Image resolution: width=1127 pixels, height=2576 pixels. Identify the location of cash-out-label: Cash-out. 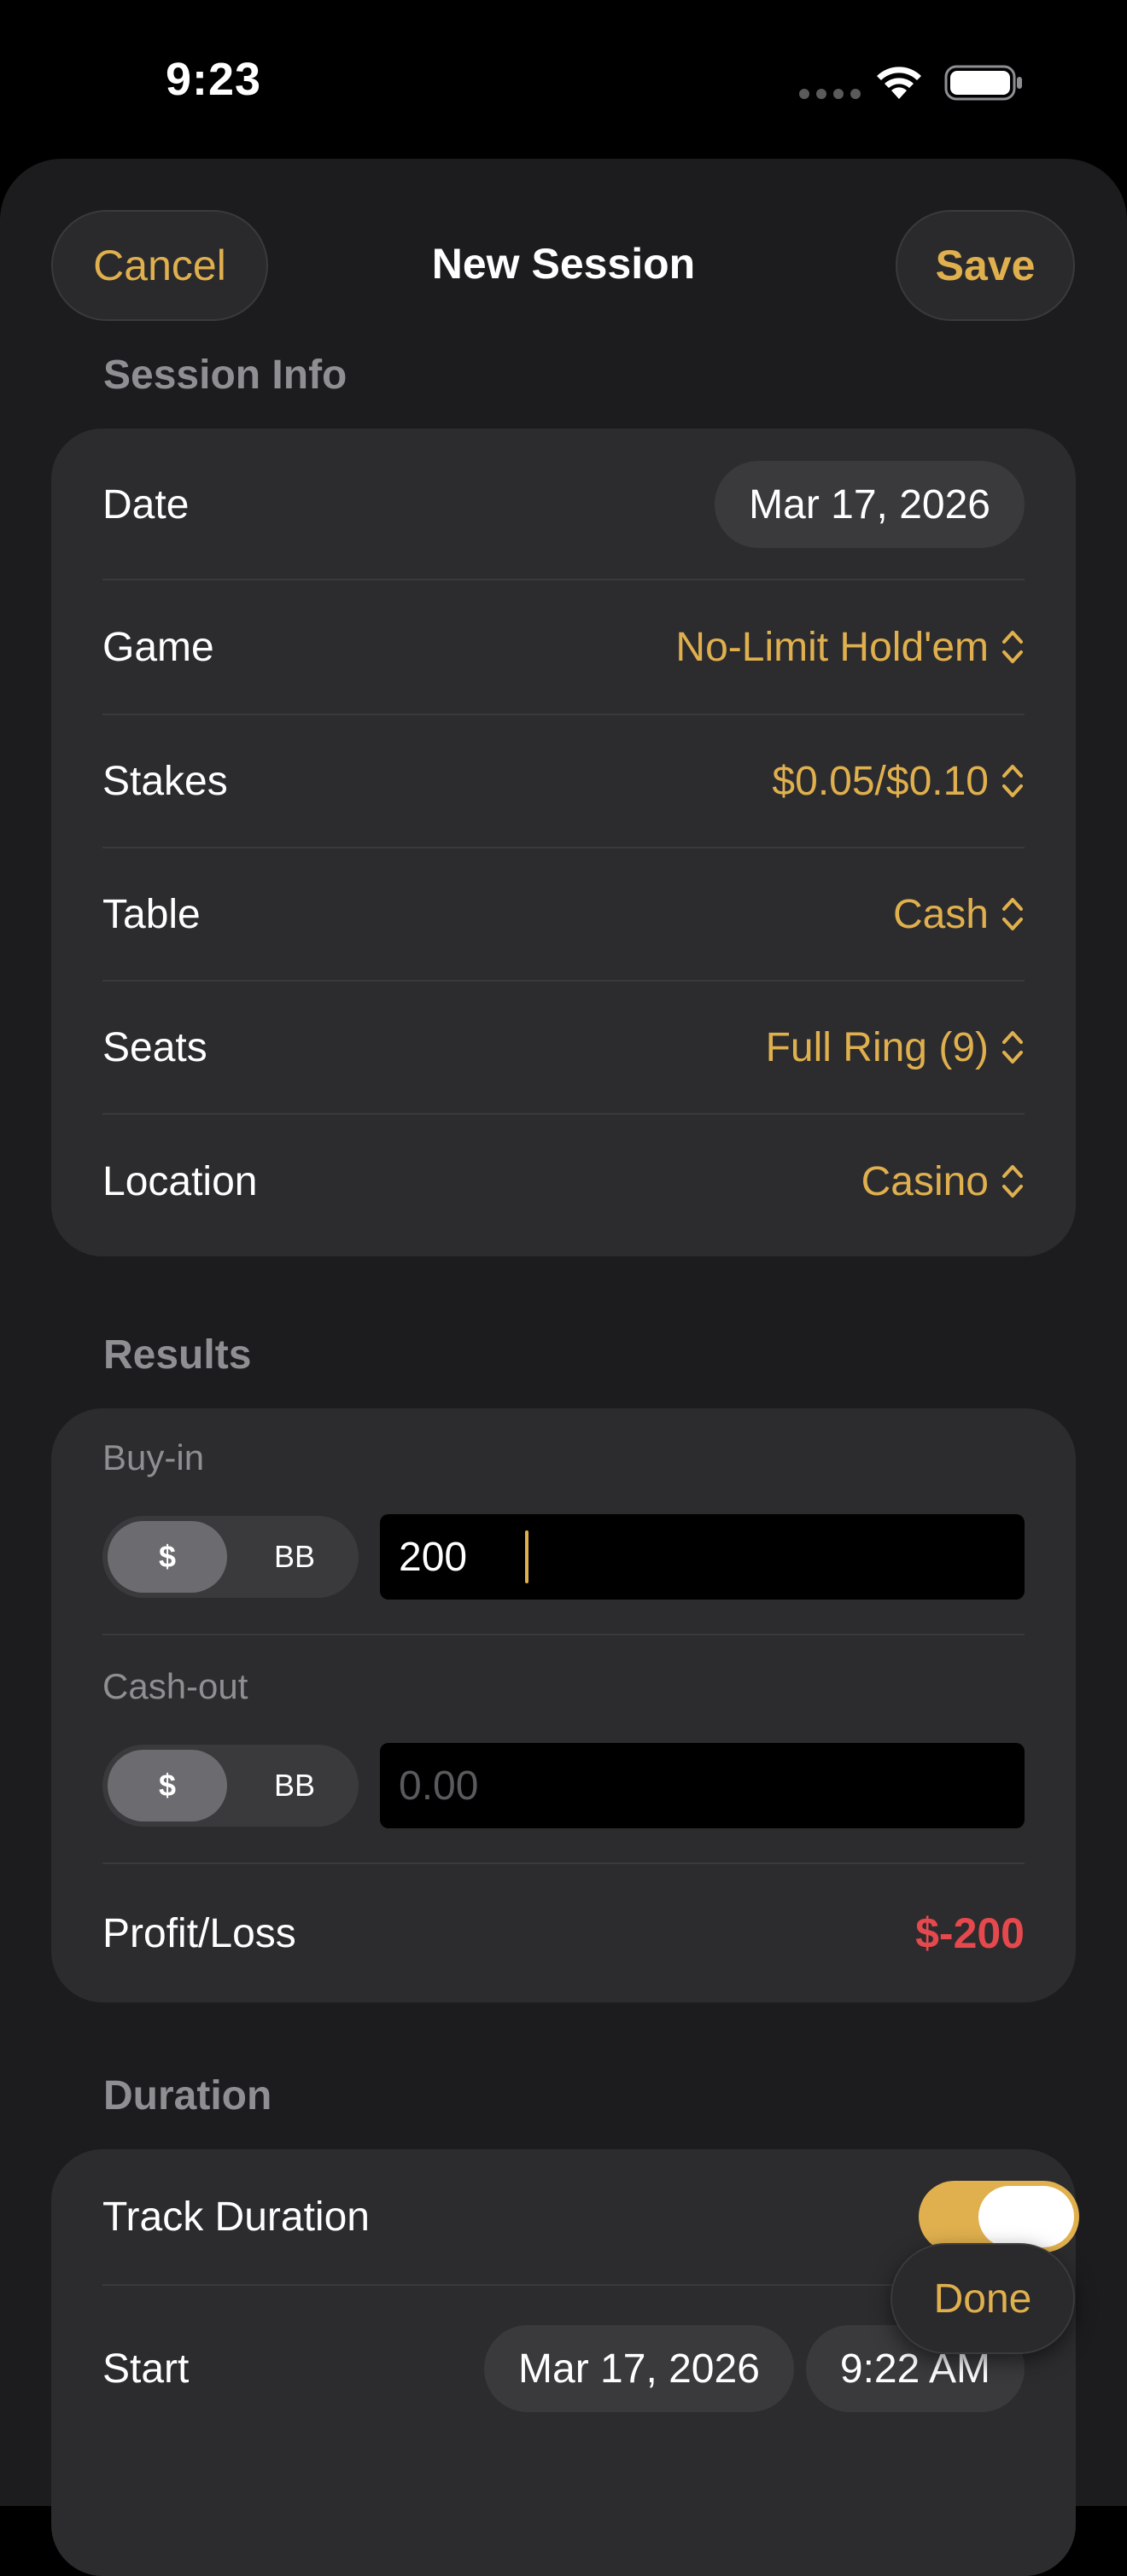
(175, 1686).